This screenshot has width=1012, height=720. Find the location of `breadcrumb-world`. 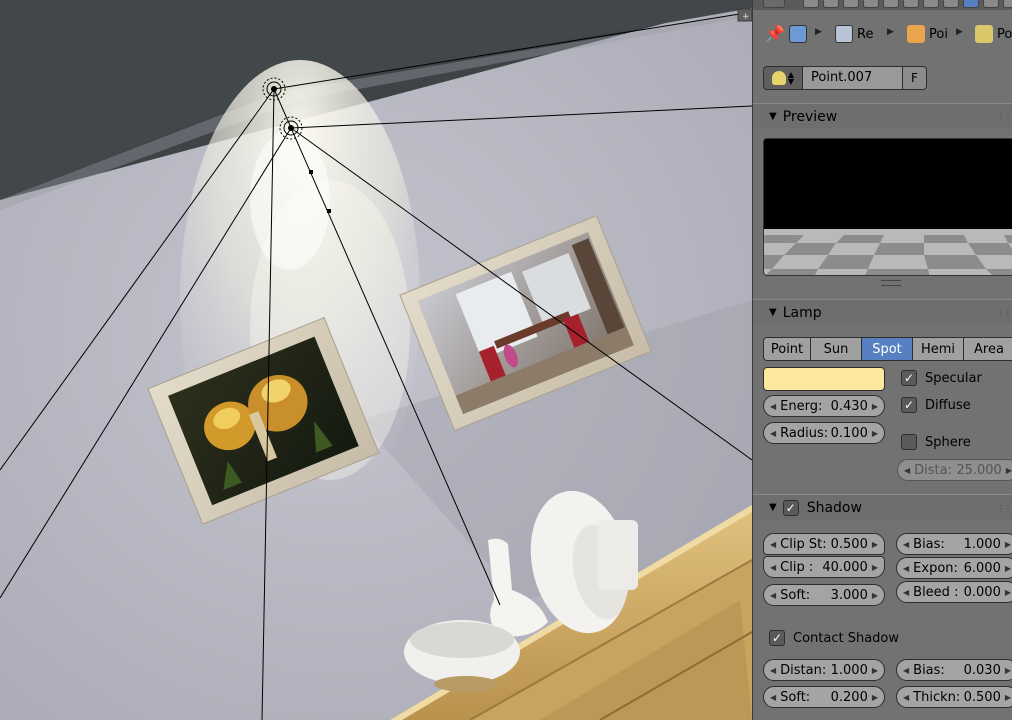

breadcrumb-world is located at coordinates (800, 34).